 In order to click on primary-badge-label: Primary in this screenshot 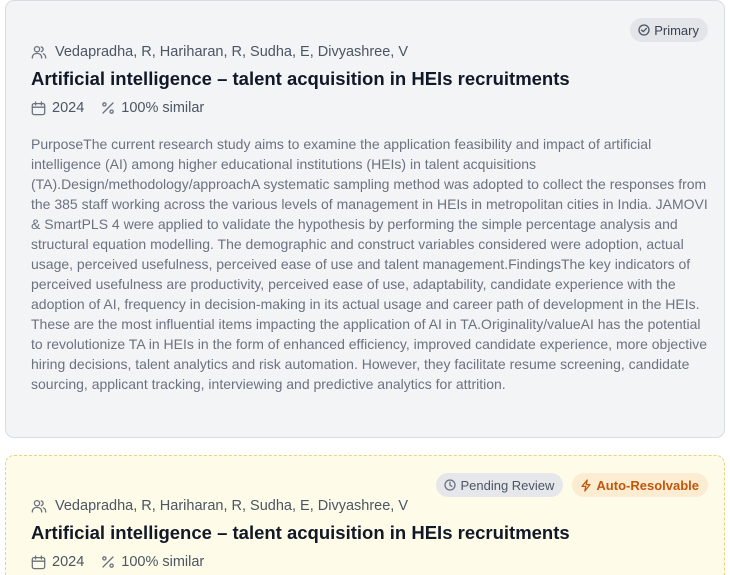, I will do `click(676, 30)`.